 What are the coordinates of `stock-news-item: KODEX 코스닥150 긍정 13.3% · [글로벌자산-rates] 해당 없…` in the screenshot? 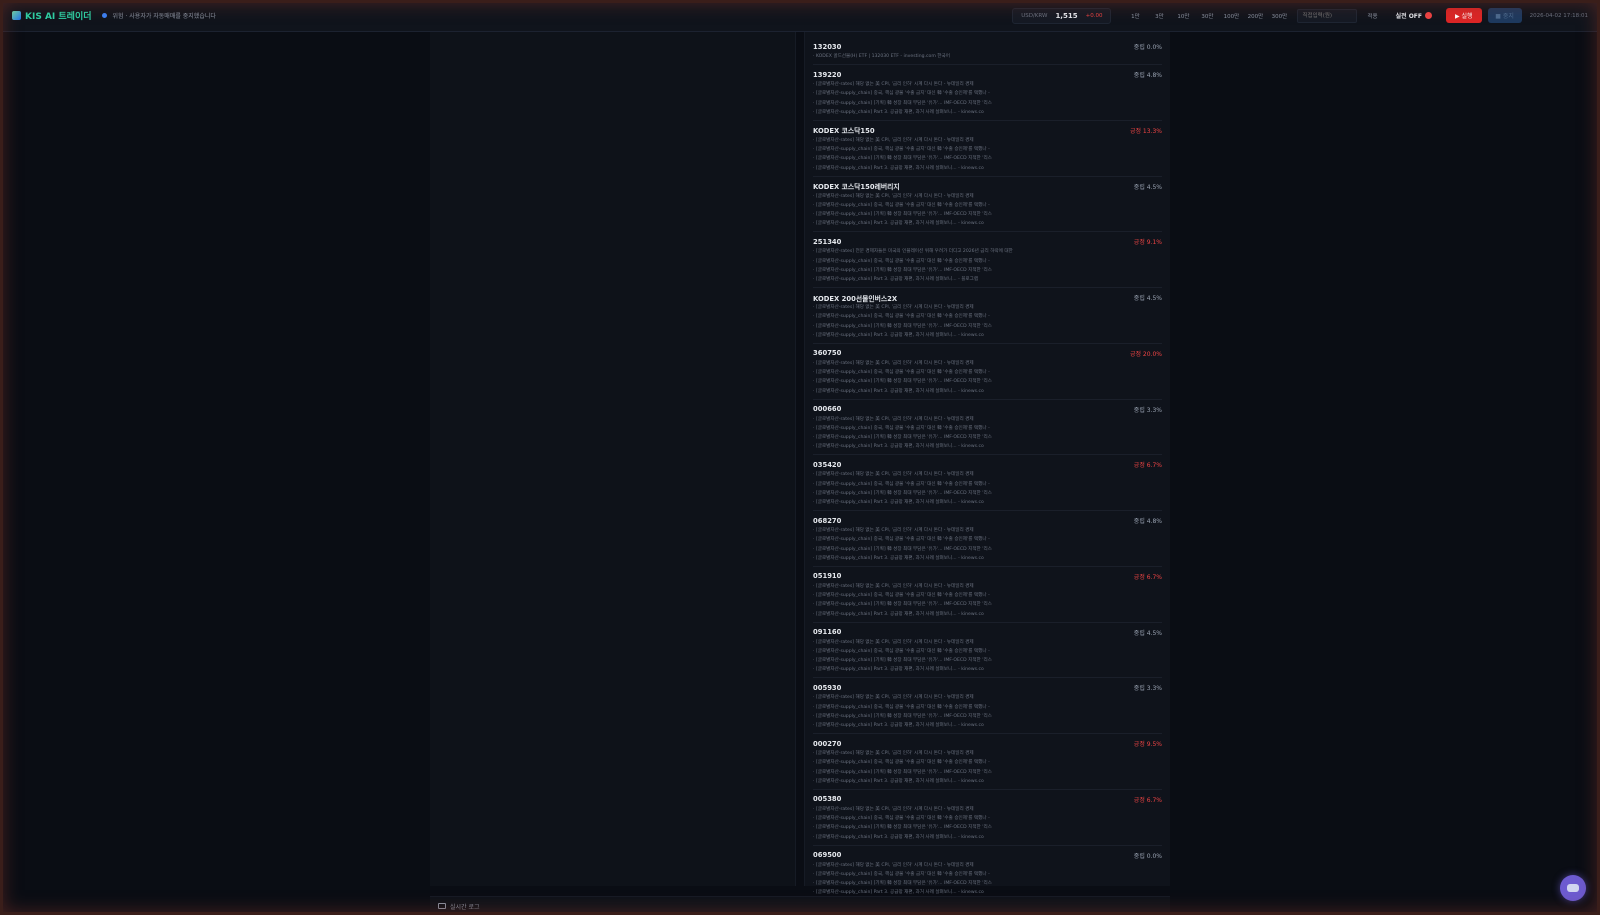 It's located at (987, 149).